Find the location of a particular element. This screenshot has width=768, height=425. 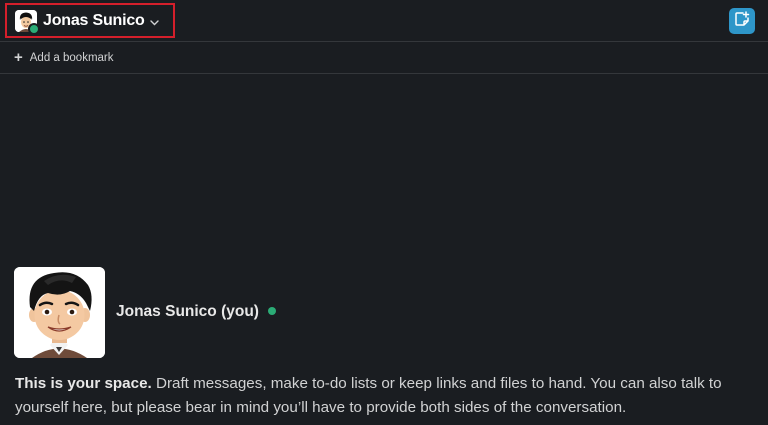

channel-name: Jonas Sunico is located at coordinates (94, 20).